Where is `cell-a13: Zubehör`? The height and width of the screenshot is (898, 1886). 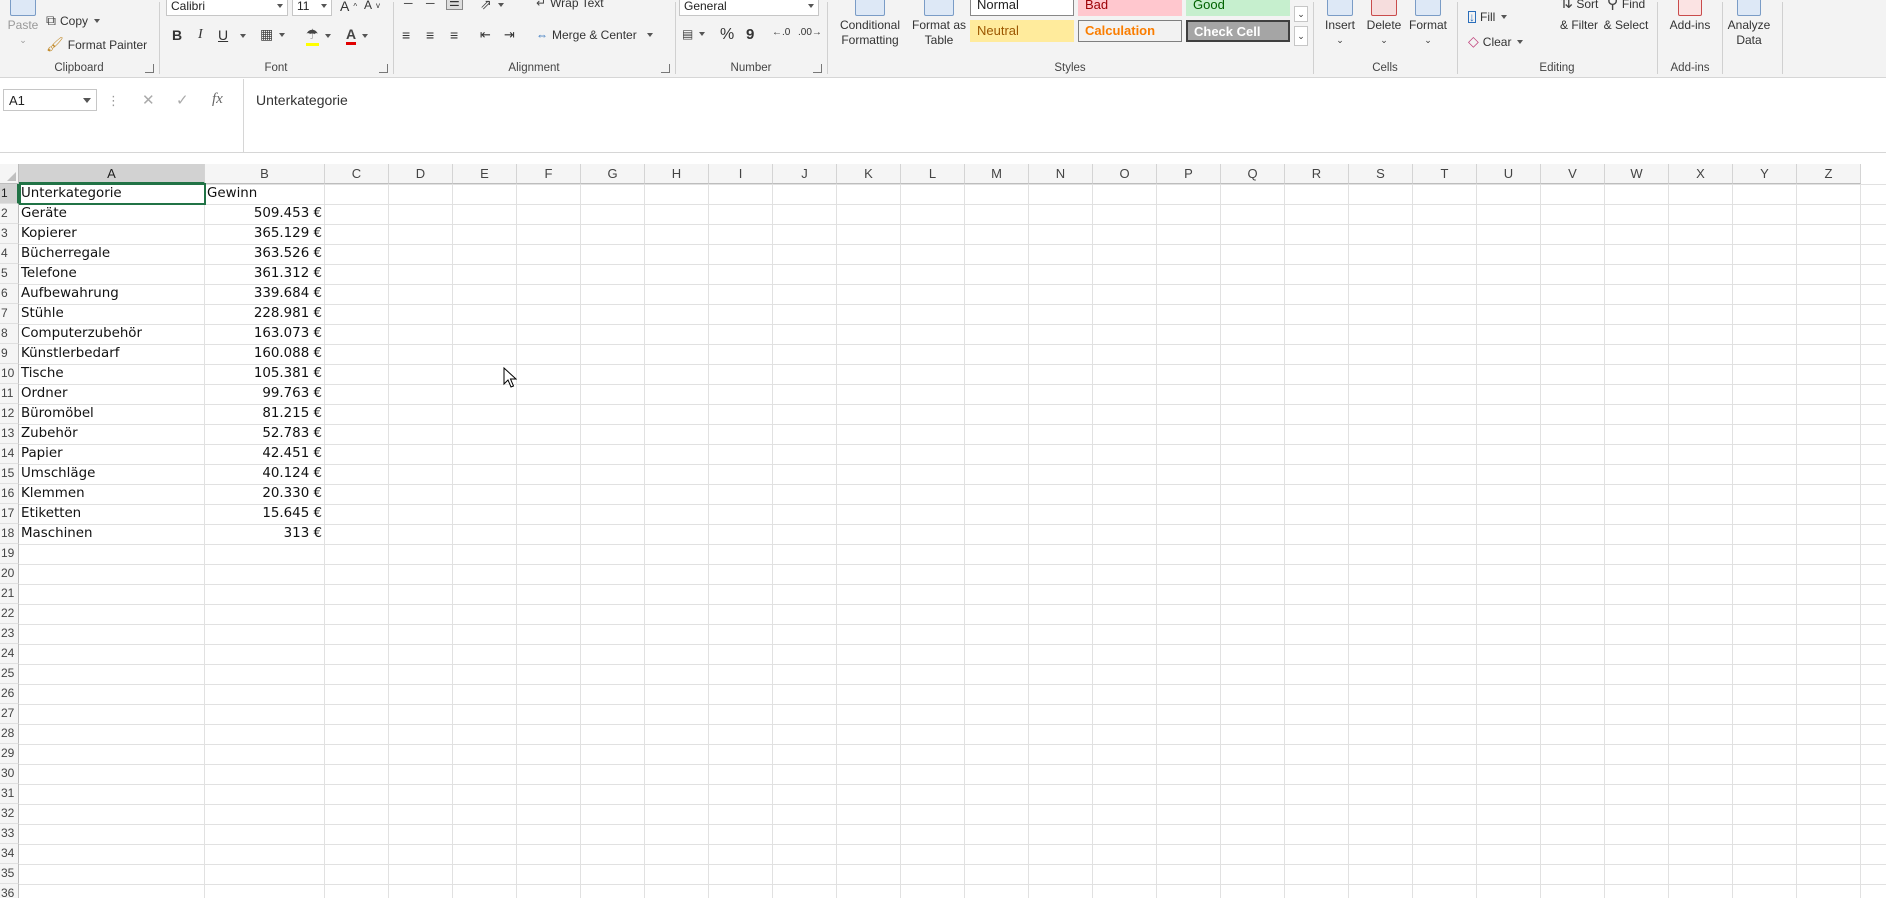
cell-a13: Zubehör is located at coordinates (111, 434).